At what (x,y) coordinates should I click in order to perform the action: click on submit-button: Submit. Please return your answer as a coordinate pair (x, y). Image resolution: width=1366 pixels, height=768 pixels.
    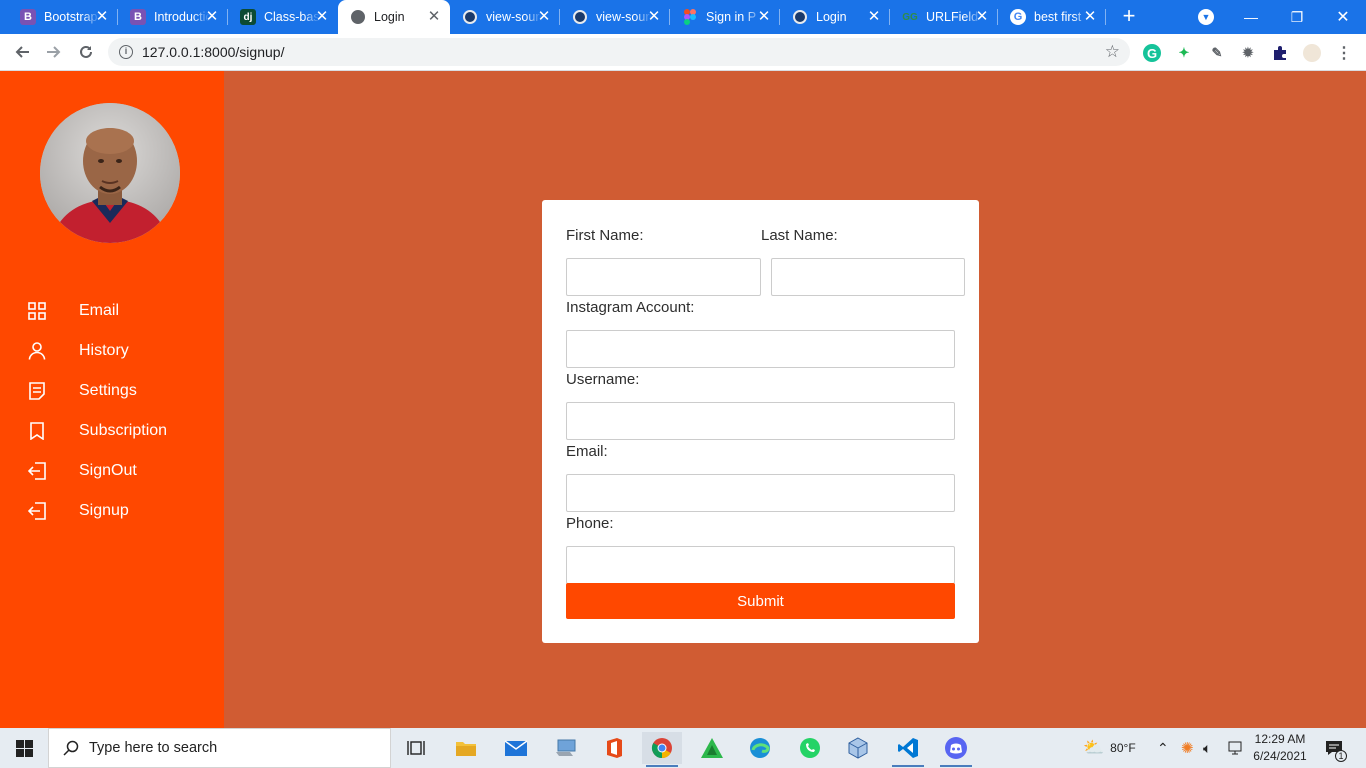
    Looking at the image, I should click on (760, 601).